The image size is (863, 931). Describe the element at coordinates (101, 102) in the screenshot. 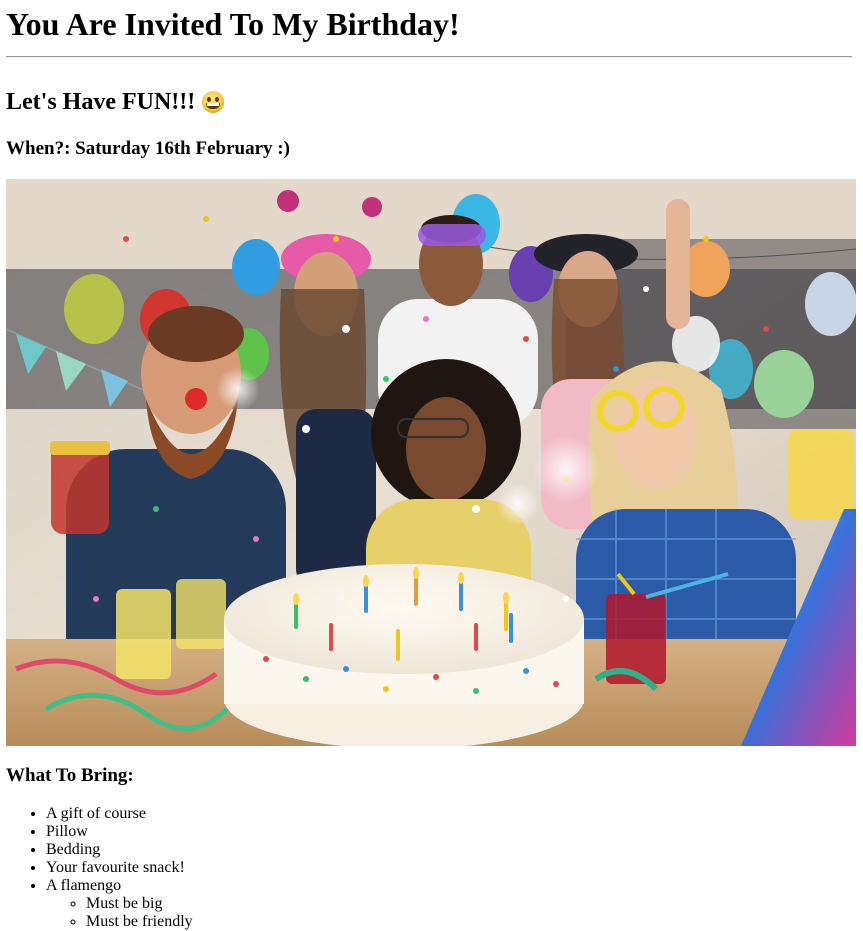

I see `tagline-text: Let's Have FUN!!!` at that location.